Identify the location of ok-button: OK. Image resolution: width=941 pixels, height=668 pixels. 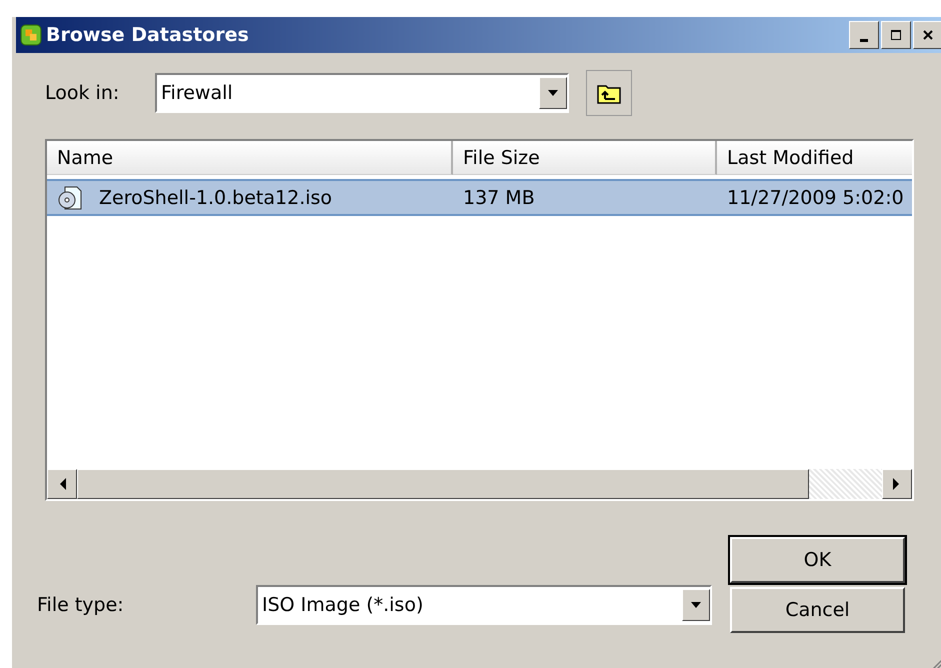
(817, 560).